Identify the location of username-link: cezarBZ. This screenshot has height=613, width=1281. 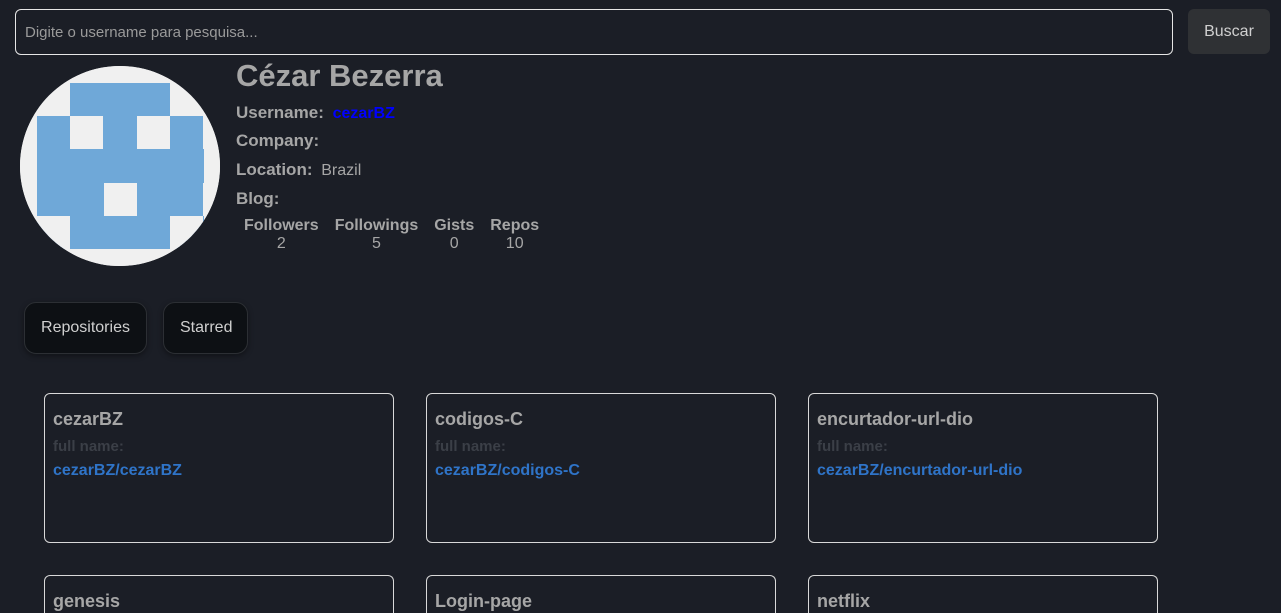
(364, 113).